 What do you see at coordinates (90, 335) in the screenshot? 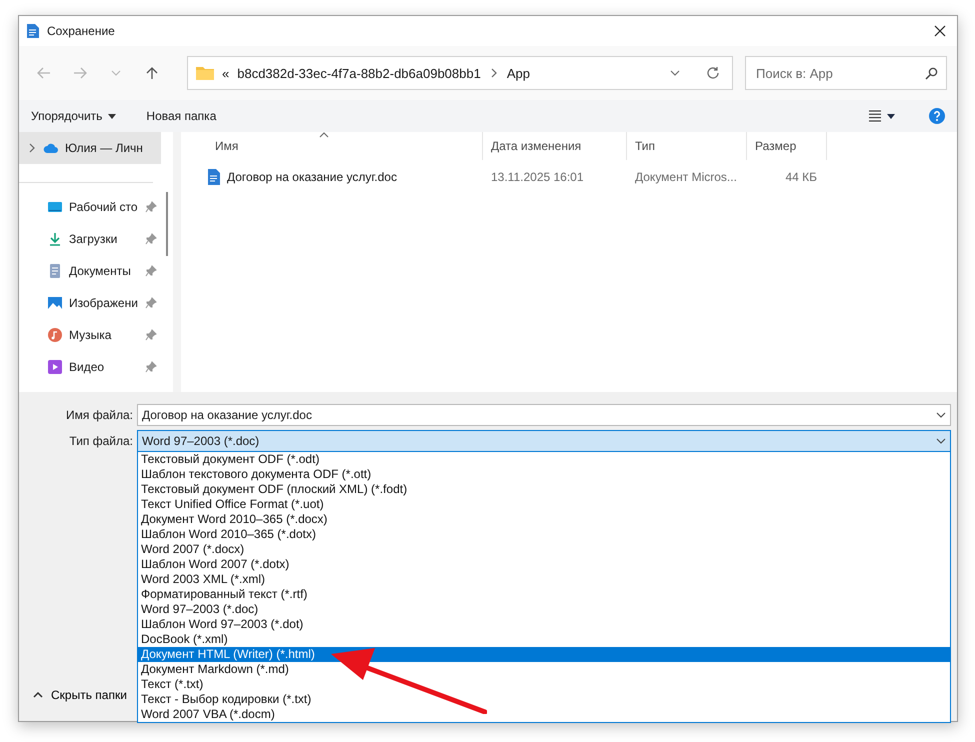
I see `sidebar-item: Музыка` at bounding box center [90, 335].